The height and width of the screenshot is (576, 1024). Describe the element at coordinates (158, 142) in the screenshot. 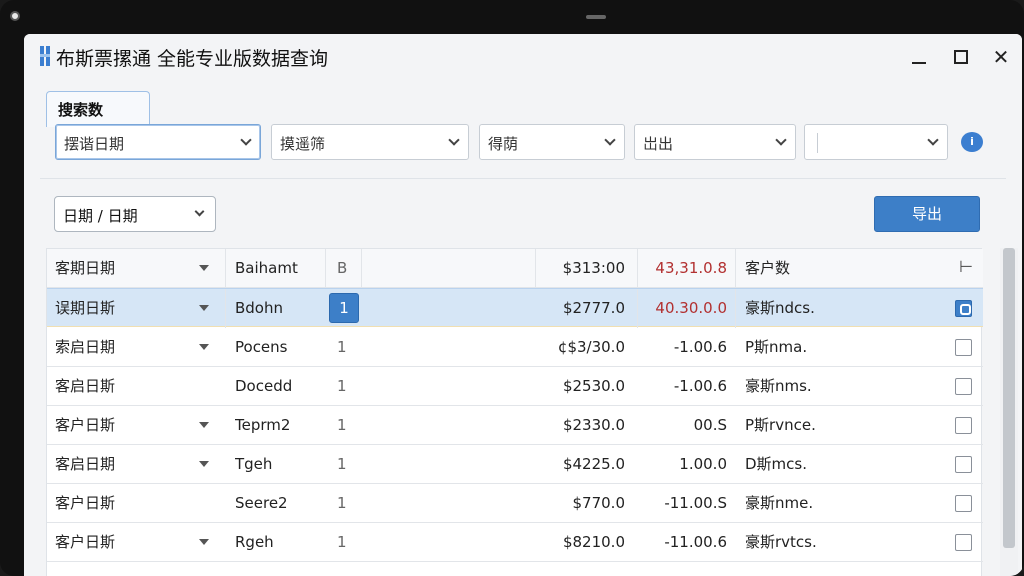

I see `filter-dropdown-date: 摆谐日期` at that location.